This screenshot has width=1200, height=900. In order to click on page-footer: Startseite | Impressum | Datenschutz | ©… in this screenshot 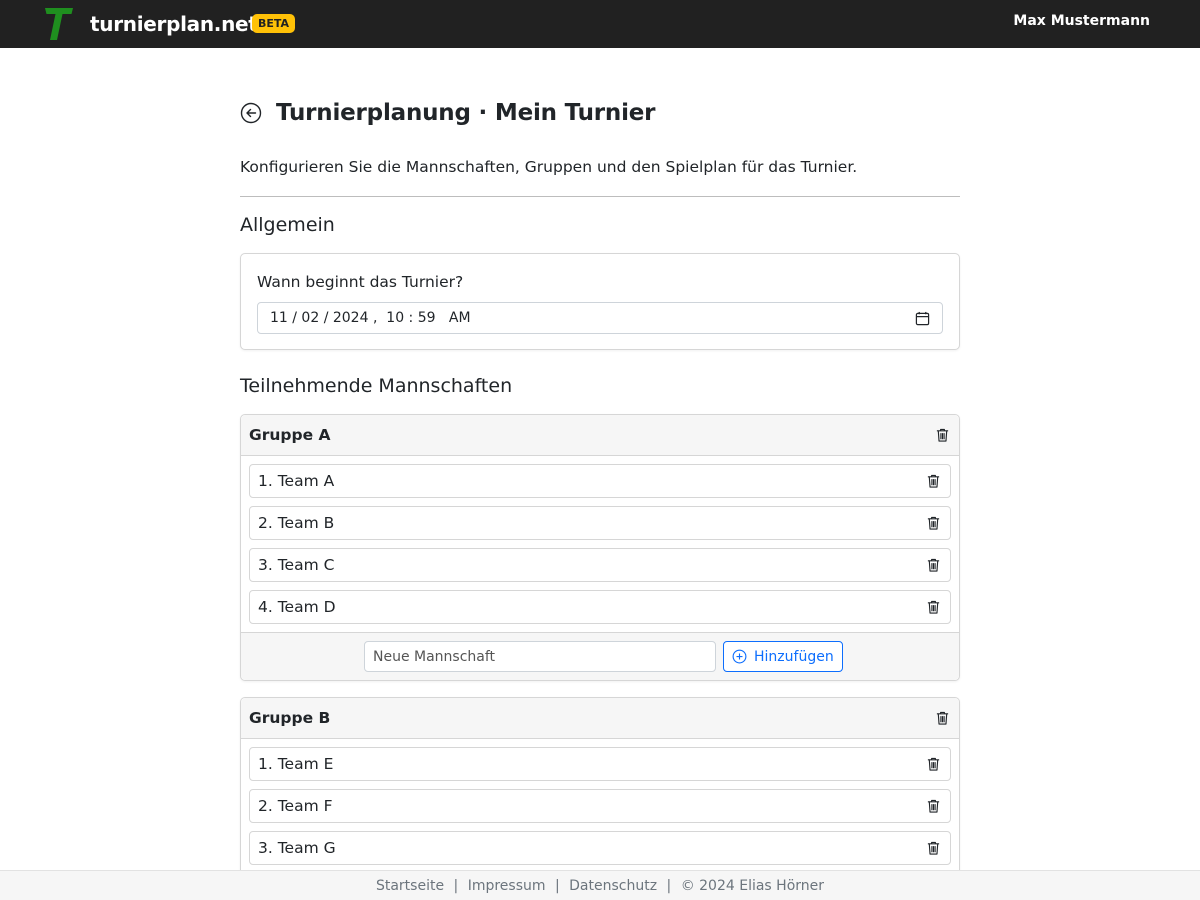, I will do `click(600, 885)`.